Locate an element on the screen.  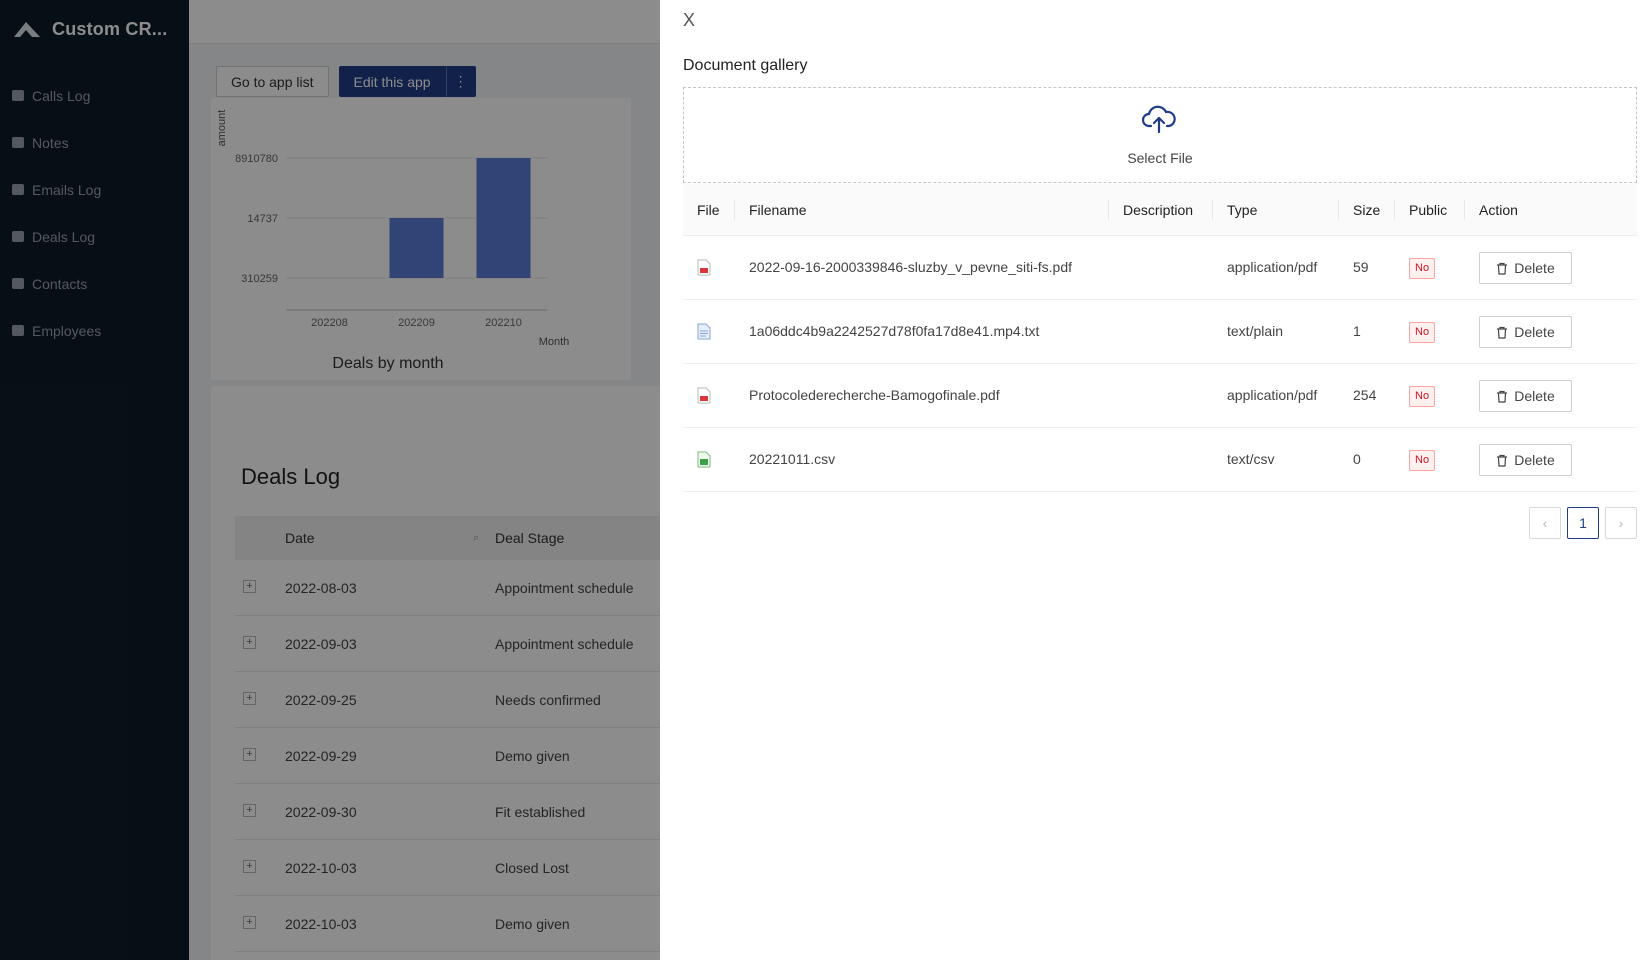
column-description: Description is located at coordinates (1158, 210).